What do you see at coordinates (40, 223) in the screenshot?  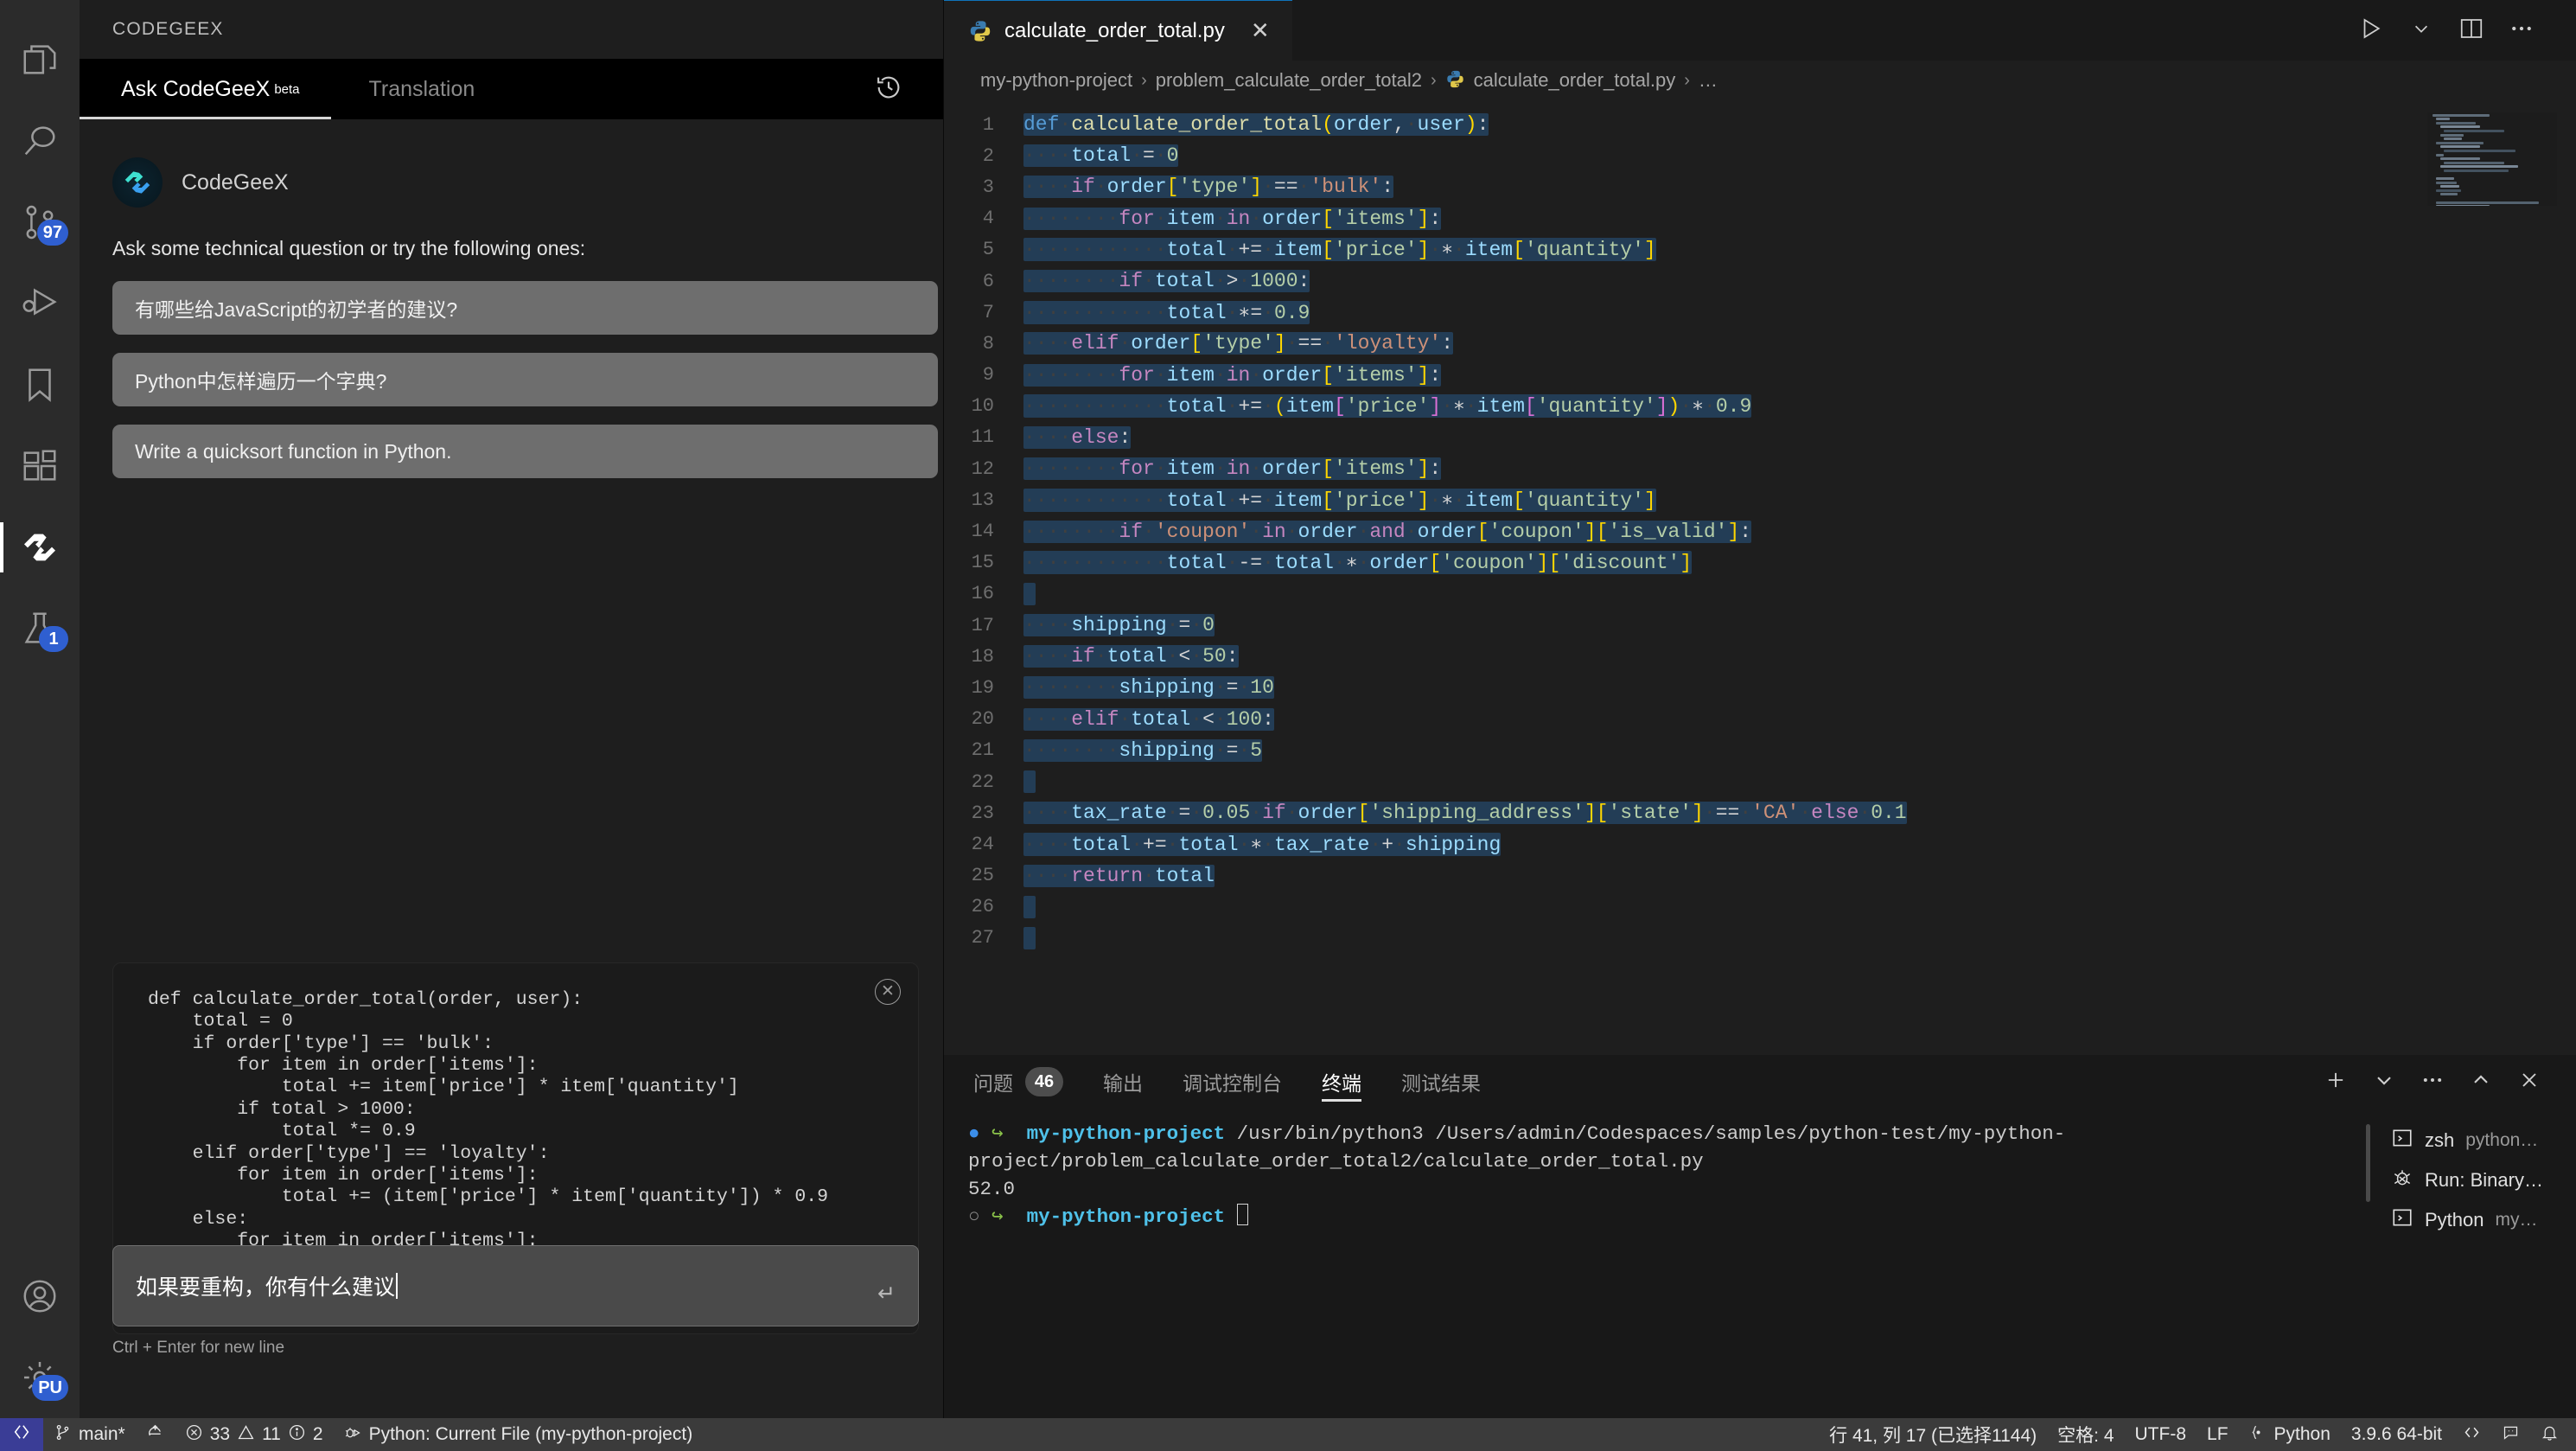 I see `sidebar-item-source-control: 97` at bounding box center [40, 223].